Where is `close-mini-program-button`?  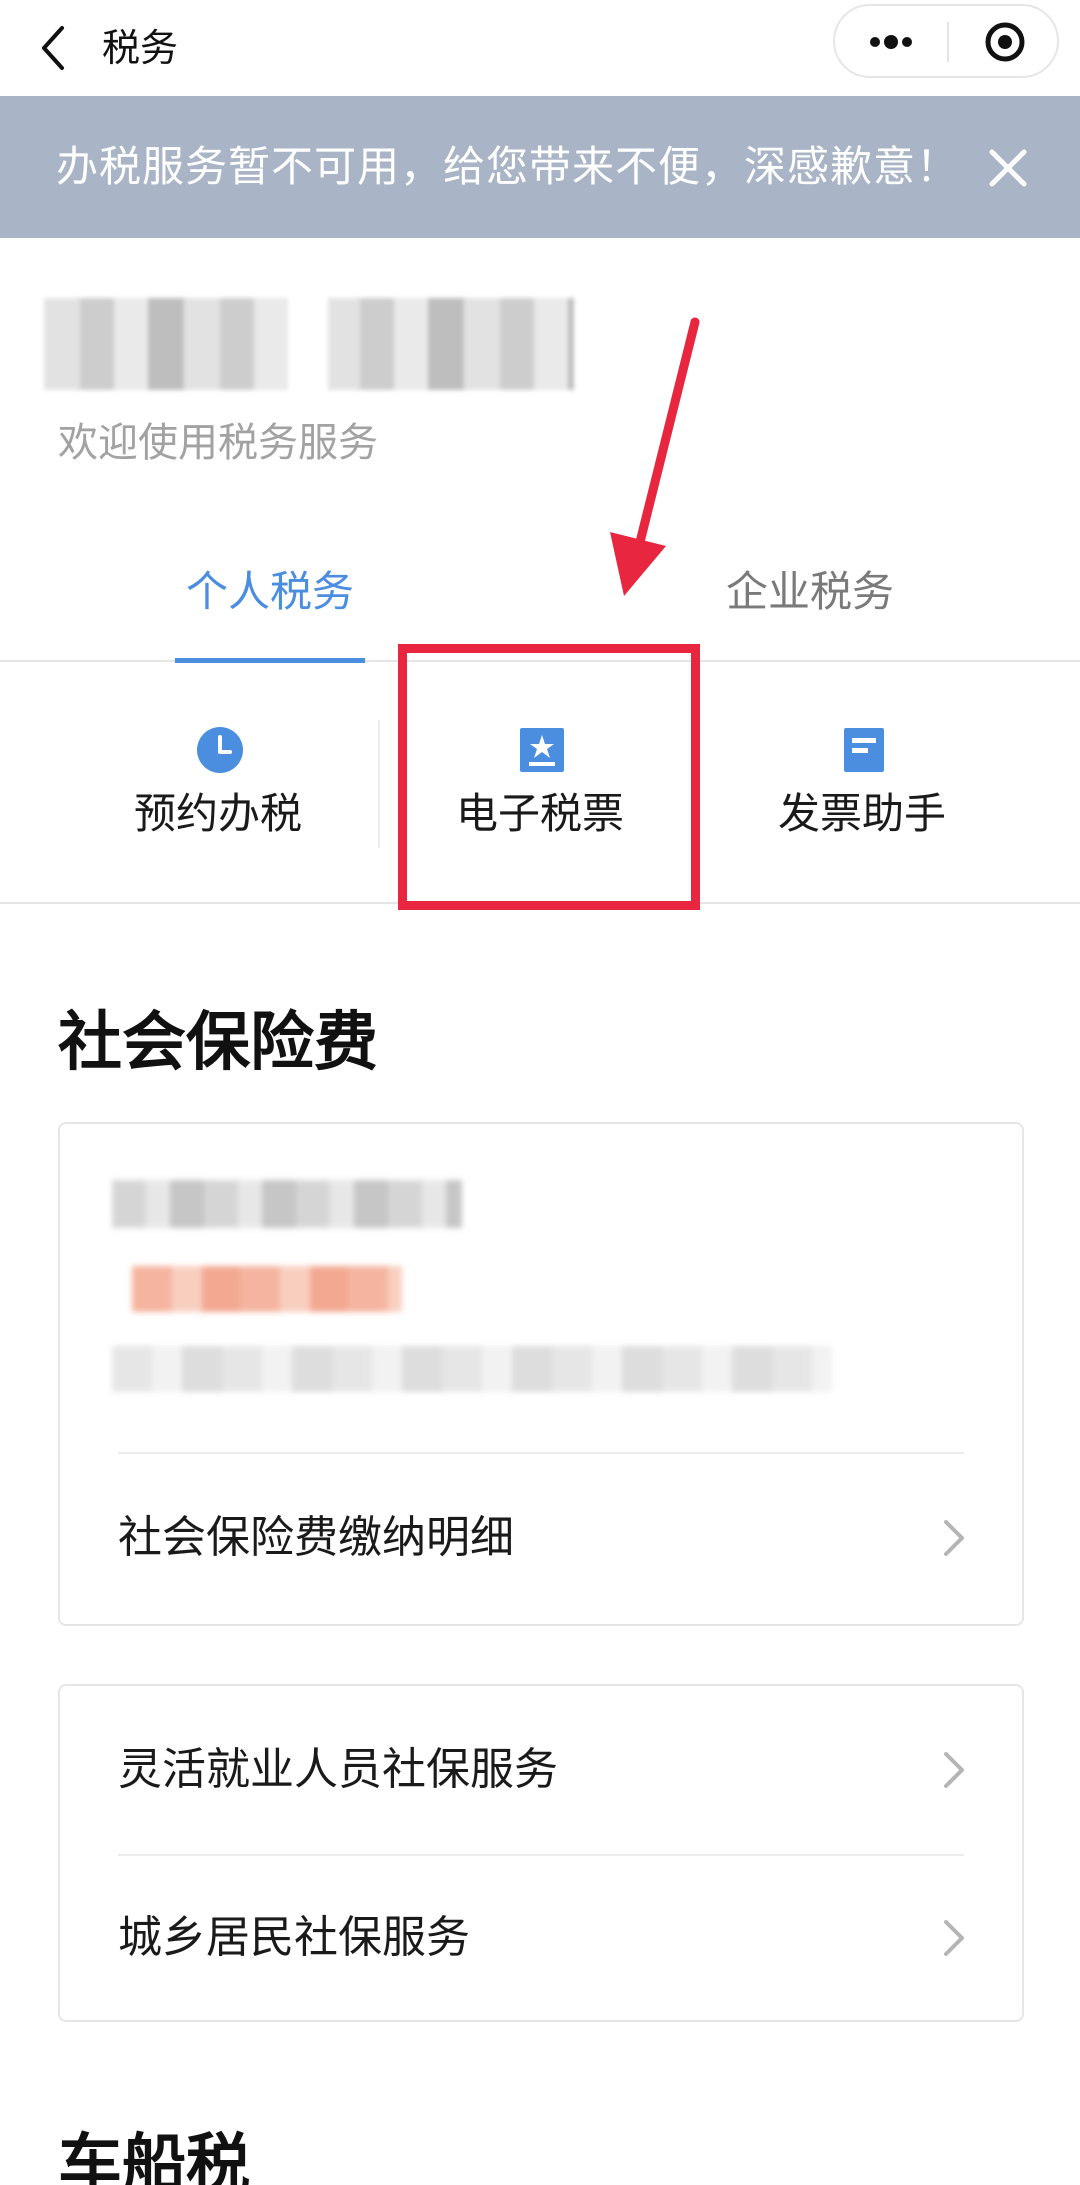 close-mini-program-button is located at coordinates (1004, 41).